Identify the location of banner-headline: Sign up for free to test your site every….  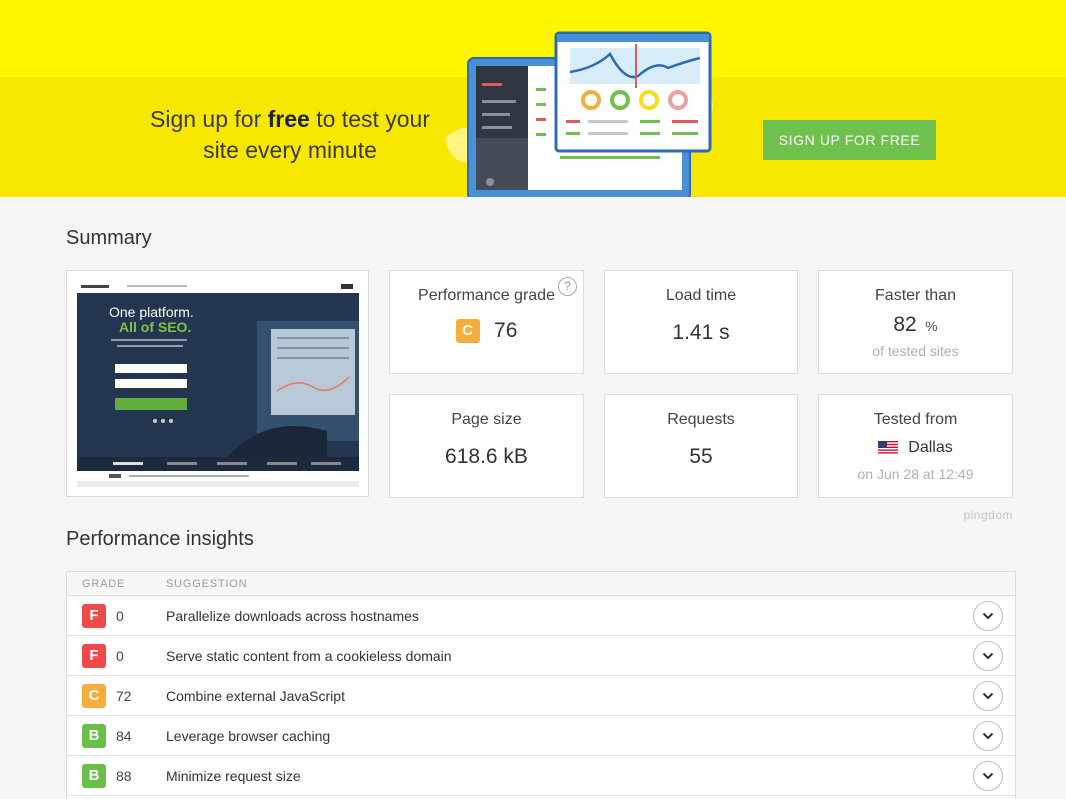
(290, 135).